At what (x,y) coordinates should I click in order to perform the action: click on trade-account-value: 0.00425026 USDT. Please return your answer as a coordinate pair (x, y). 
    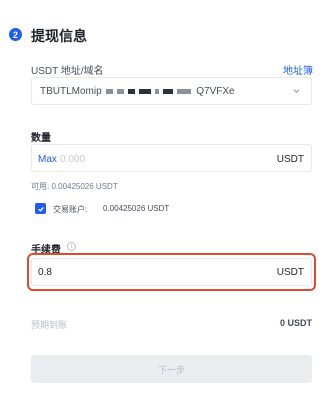
    Looking at the image, I should click on (136, 208).